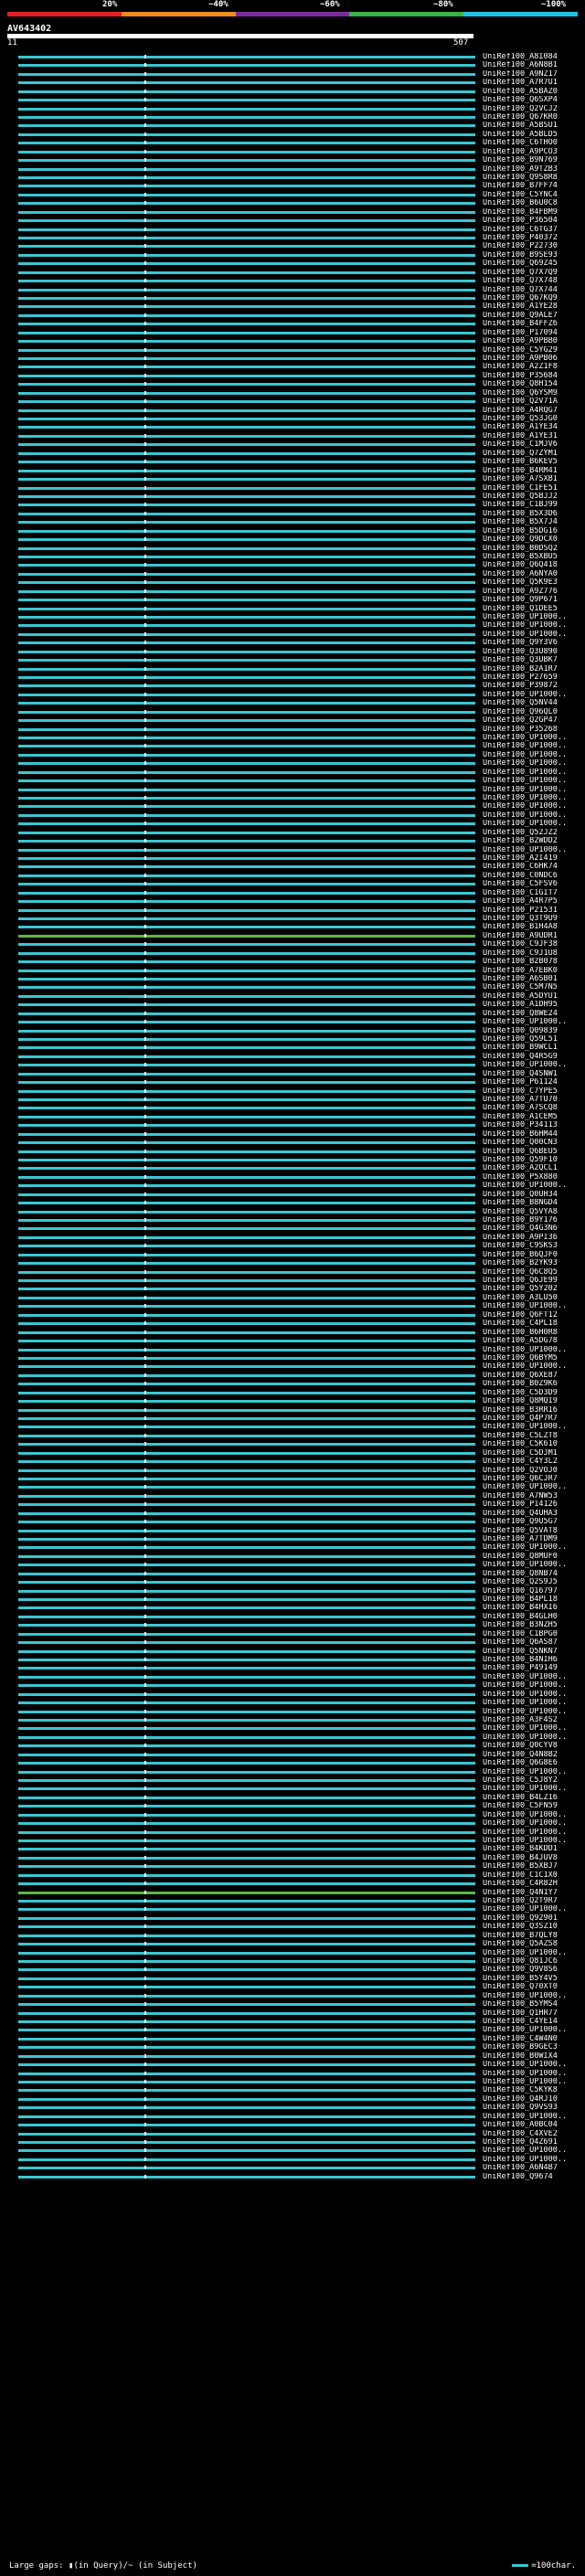  Describe the element at coordinates (293, 126) in the screenshot. I see `hit-row: UniRef100_A5BSU1` at that location.